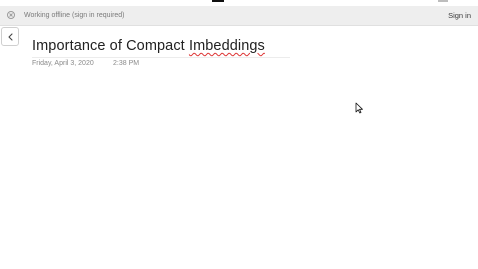 This screenshot has width=478, height=269. Describe the element at coordinates (443, 1) in the screenshot. I see `top-bar-mark-right` at that location.